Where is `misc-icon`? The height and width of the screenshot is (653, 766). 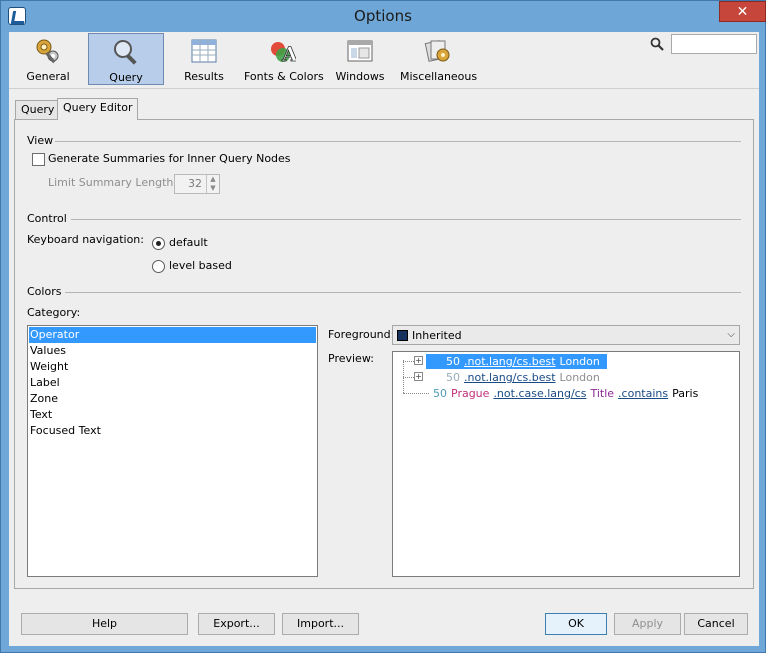
misc-icon is located at coordinates (437, 51).